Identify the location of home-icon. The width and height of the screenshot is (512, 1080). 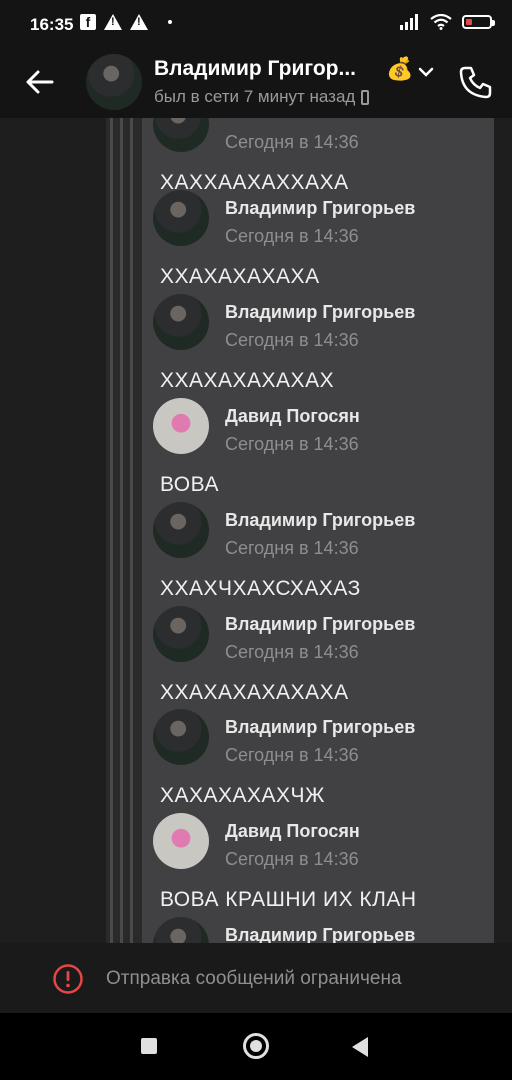
(256, 1046).